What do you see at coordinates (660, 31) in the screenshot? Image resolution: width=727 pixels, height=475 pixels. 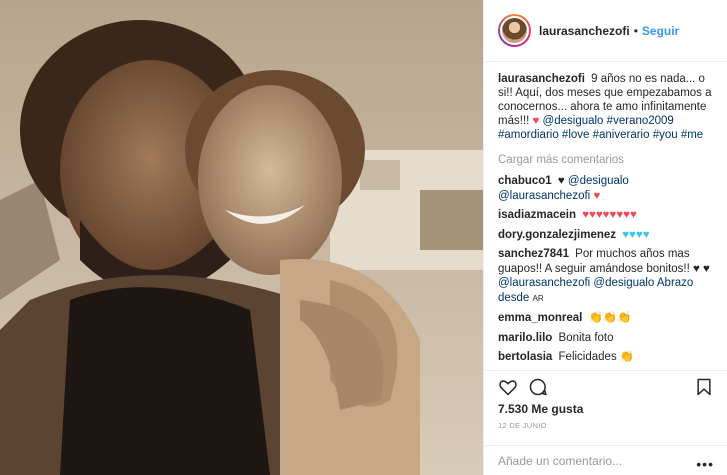 I see `follow-button: Seguir` at bounding box center [660, 31].